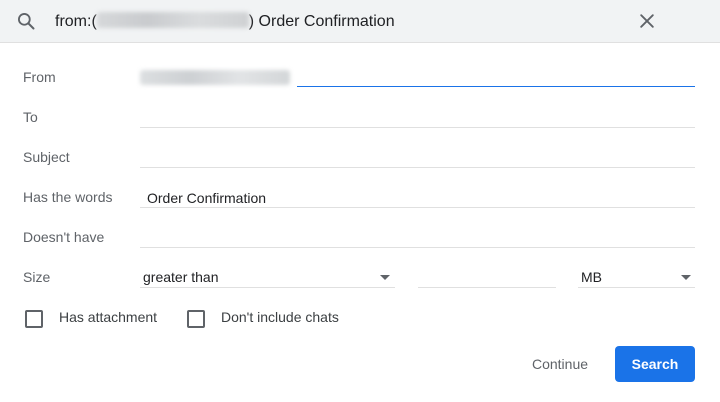 This screenshot has width=720, height=402. Describe the element at coordinates (591, 277) in the screenshot. I see `size-unit-value: MB` at that location.